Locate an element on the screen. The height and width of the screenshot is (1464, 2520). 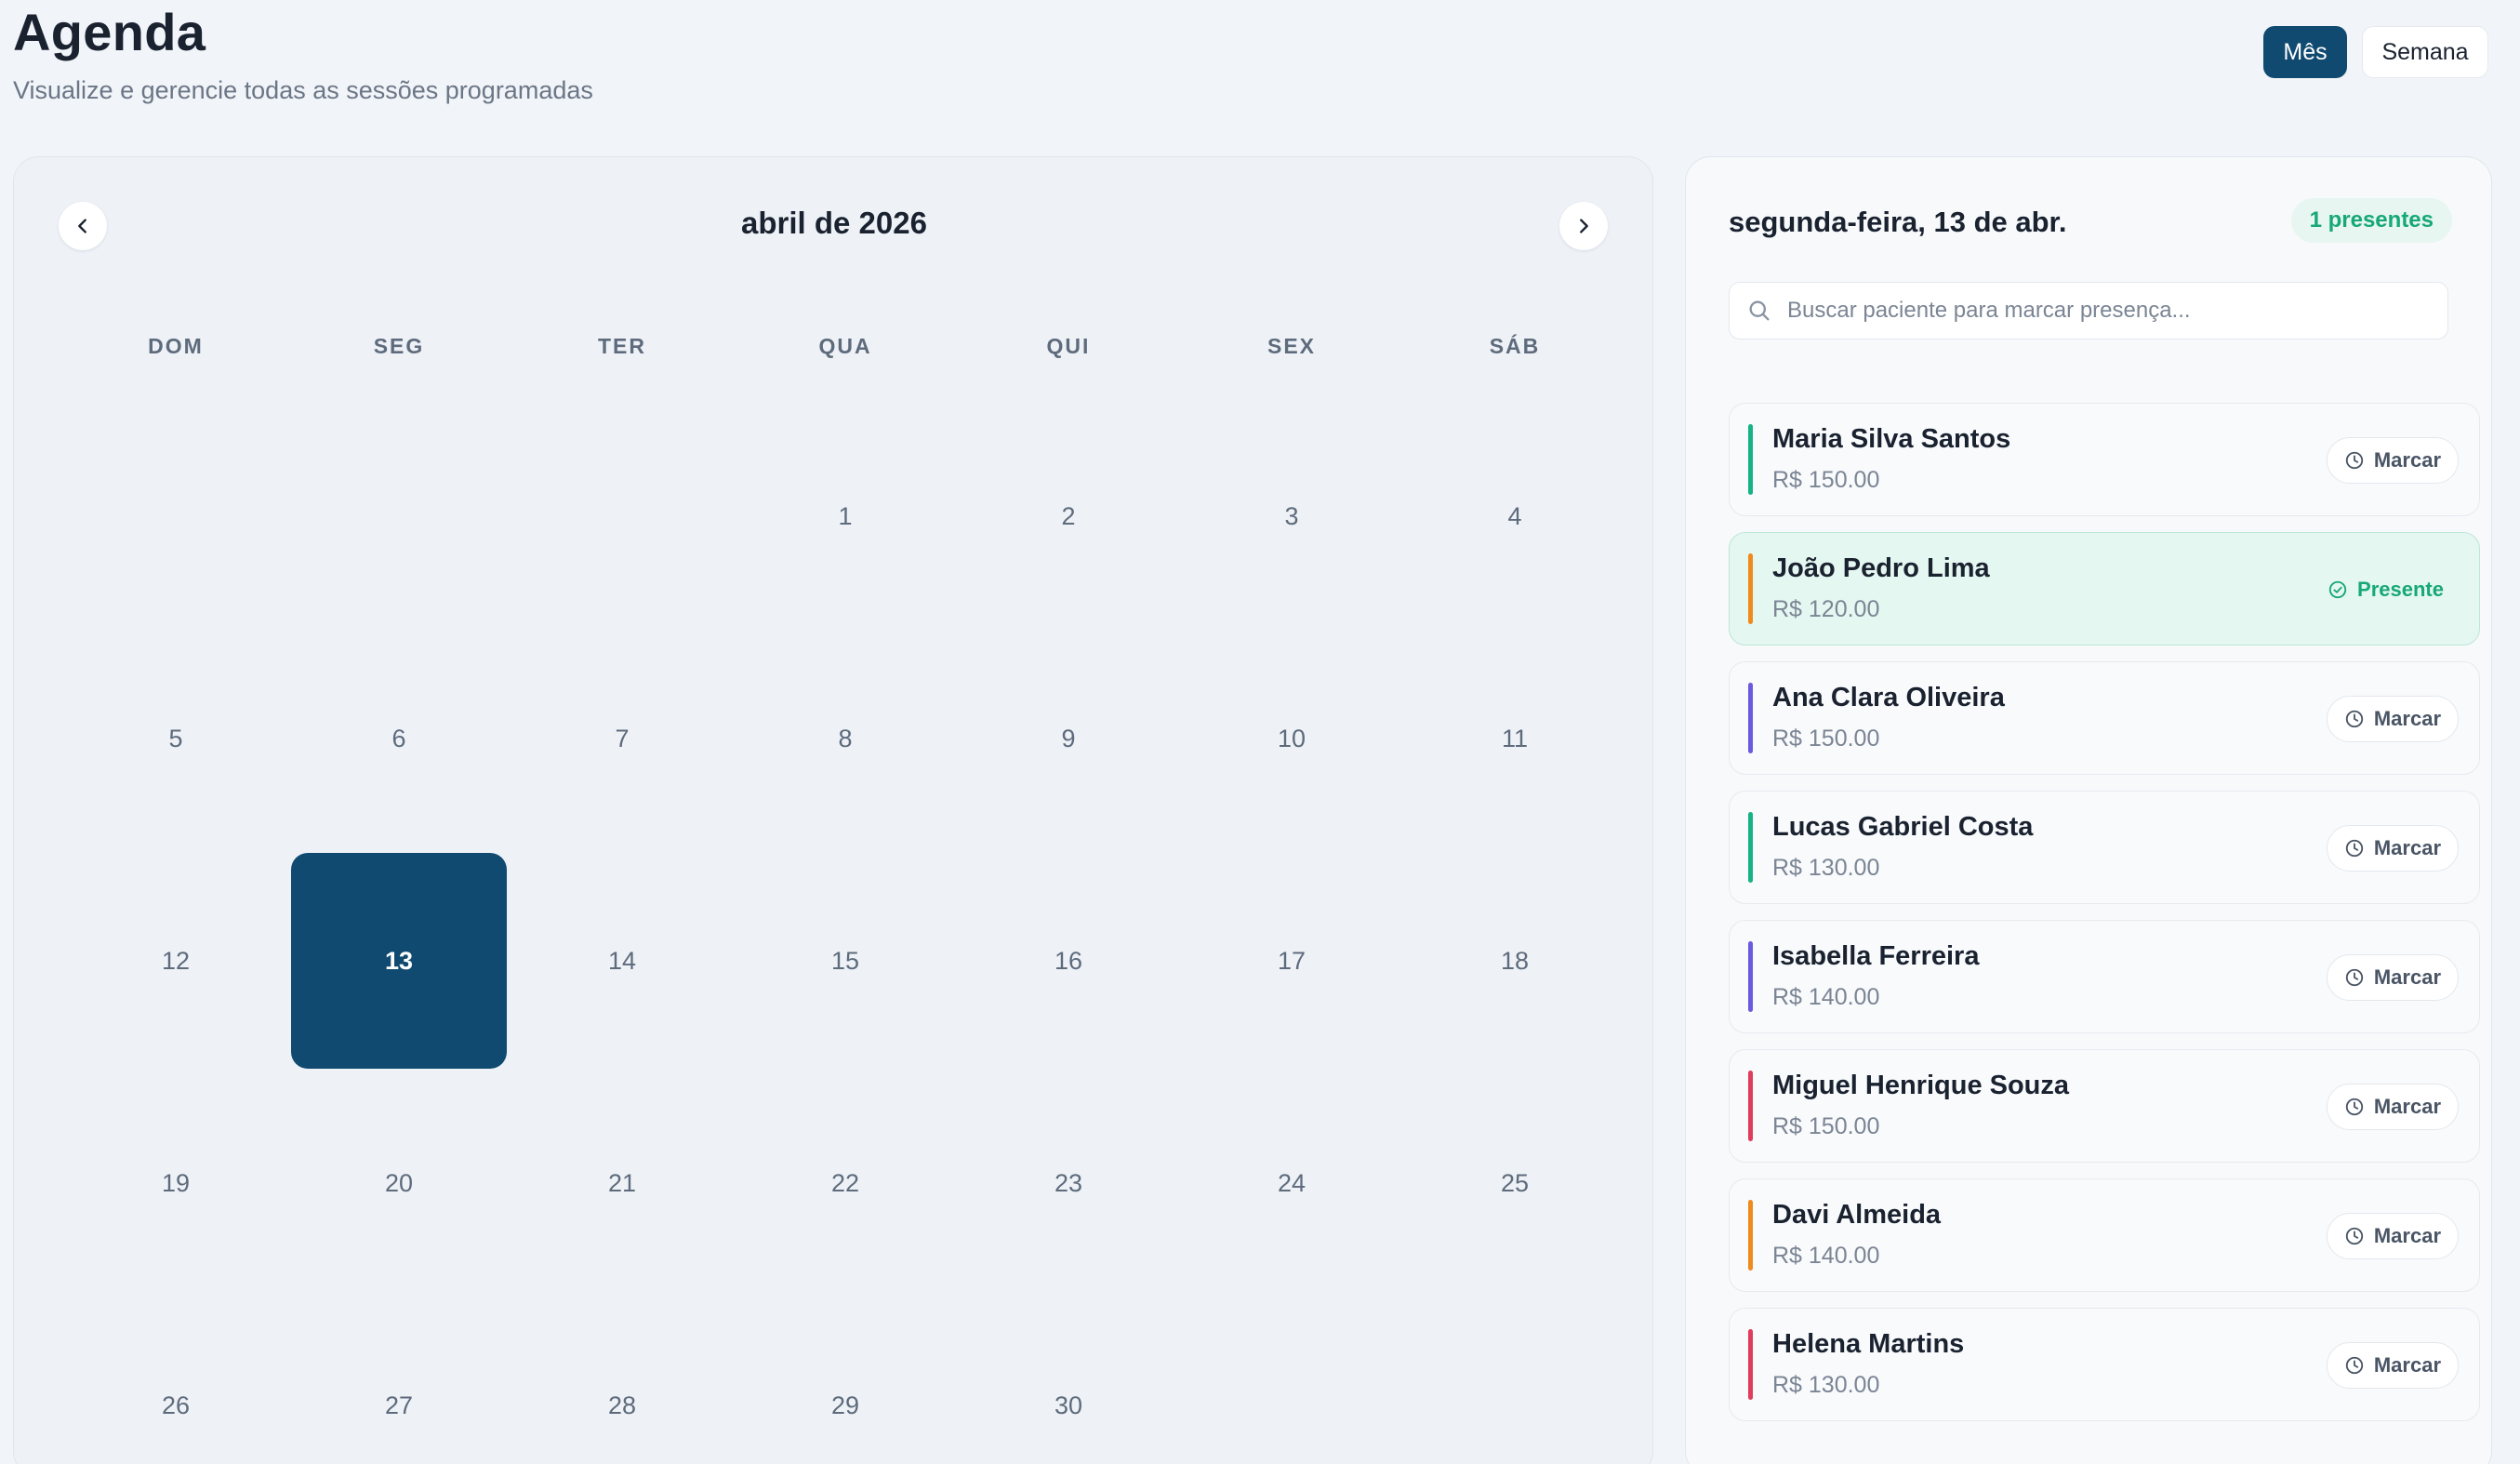
session-card: Helena Martins R$ 130.00 Marcar is located at coordinates (2104, 1364).